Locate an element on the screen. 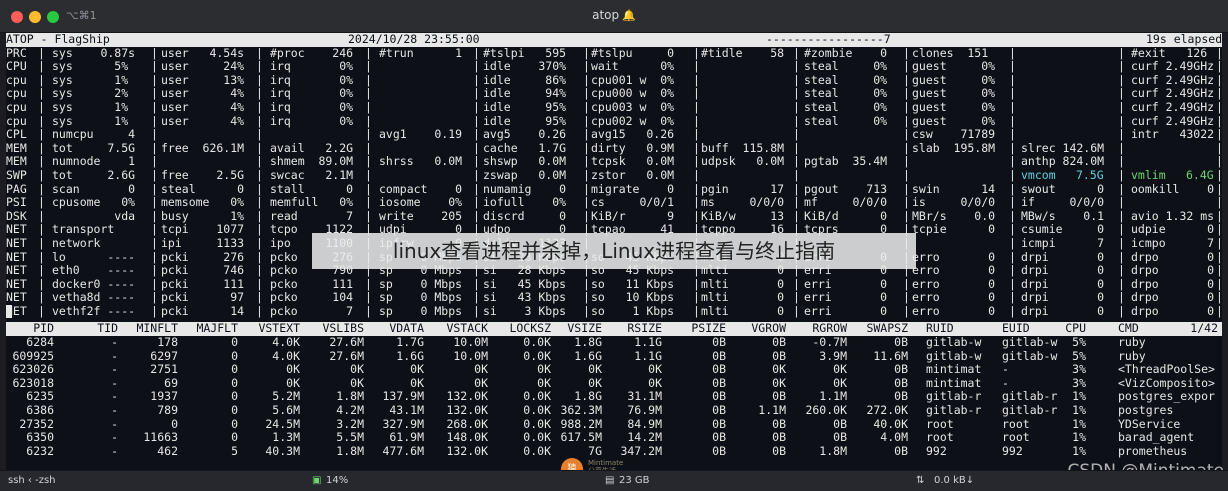 This screenshot has height=491, width=1228. column-header: SWAPSZ is located at coordinates (887, 329).